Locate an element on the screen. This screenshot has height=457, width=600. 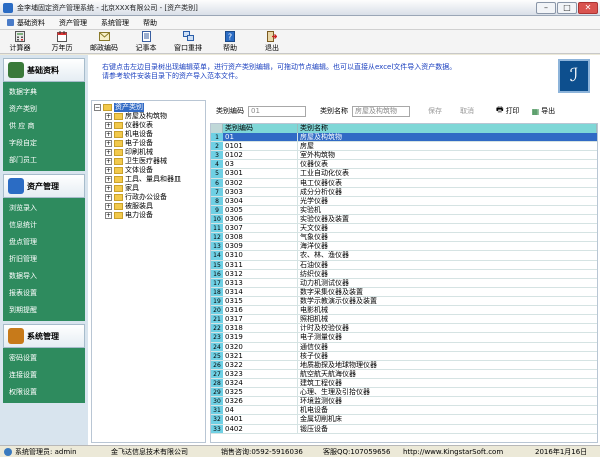
nav-item-expiry-reminder: 到期提醒 is located at coordinates (44, 310).